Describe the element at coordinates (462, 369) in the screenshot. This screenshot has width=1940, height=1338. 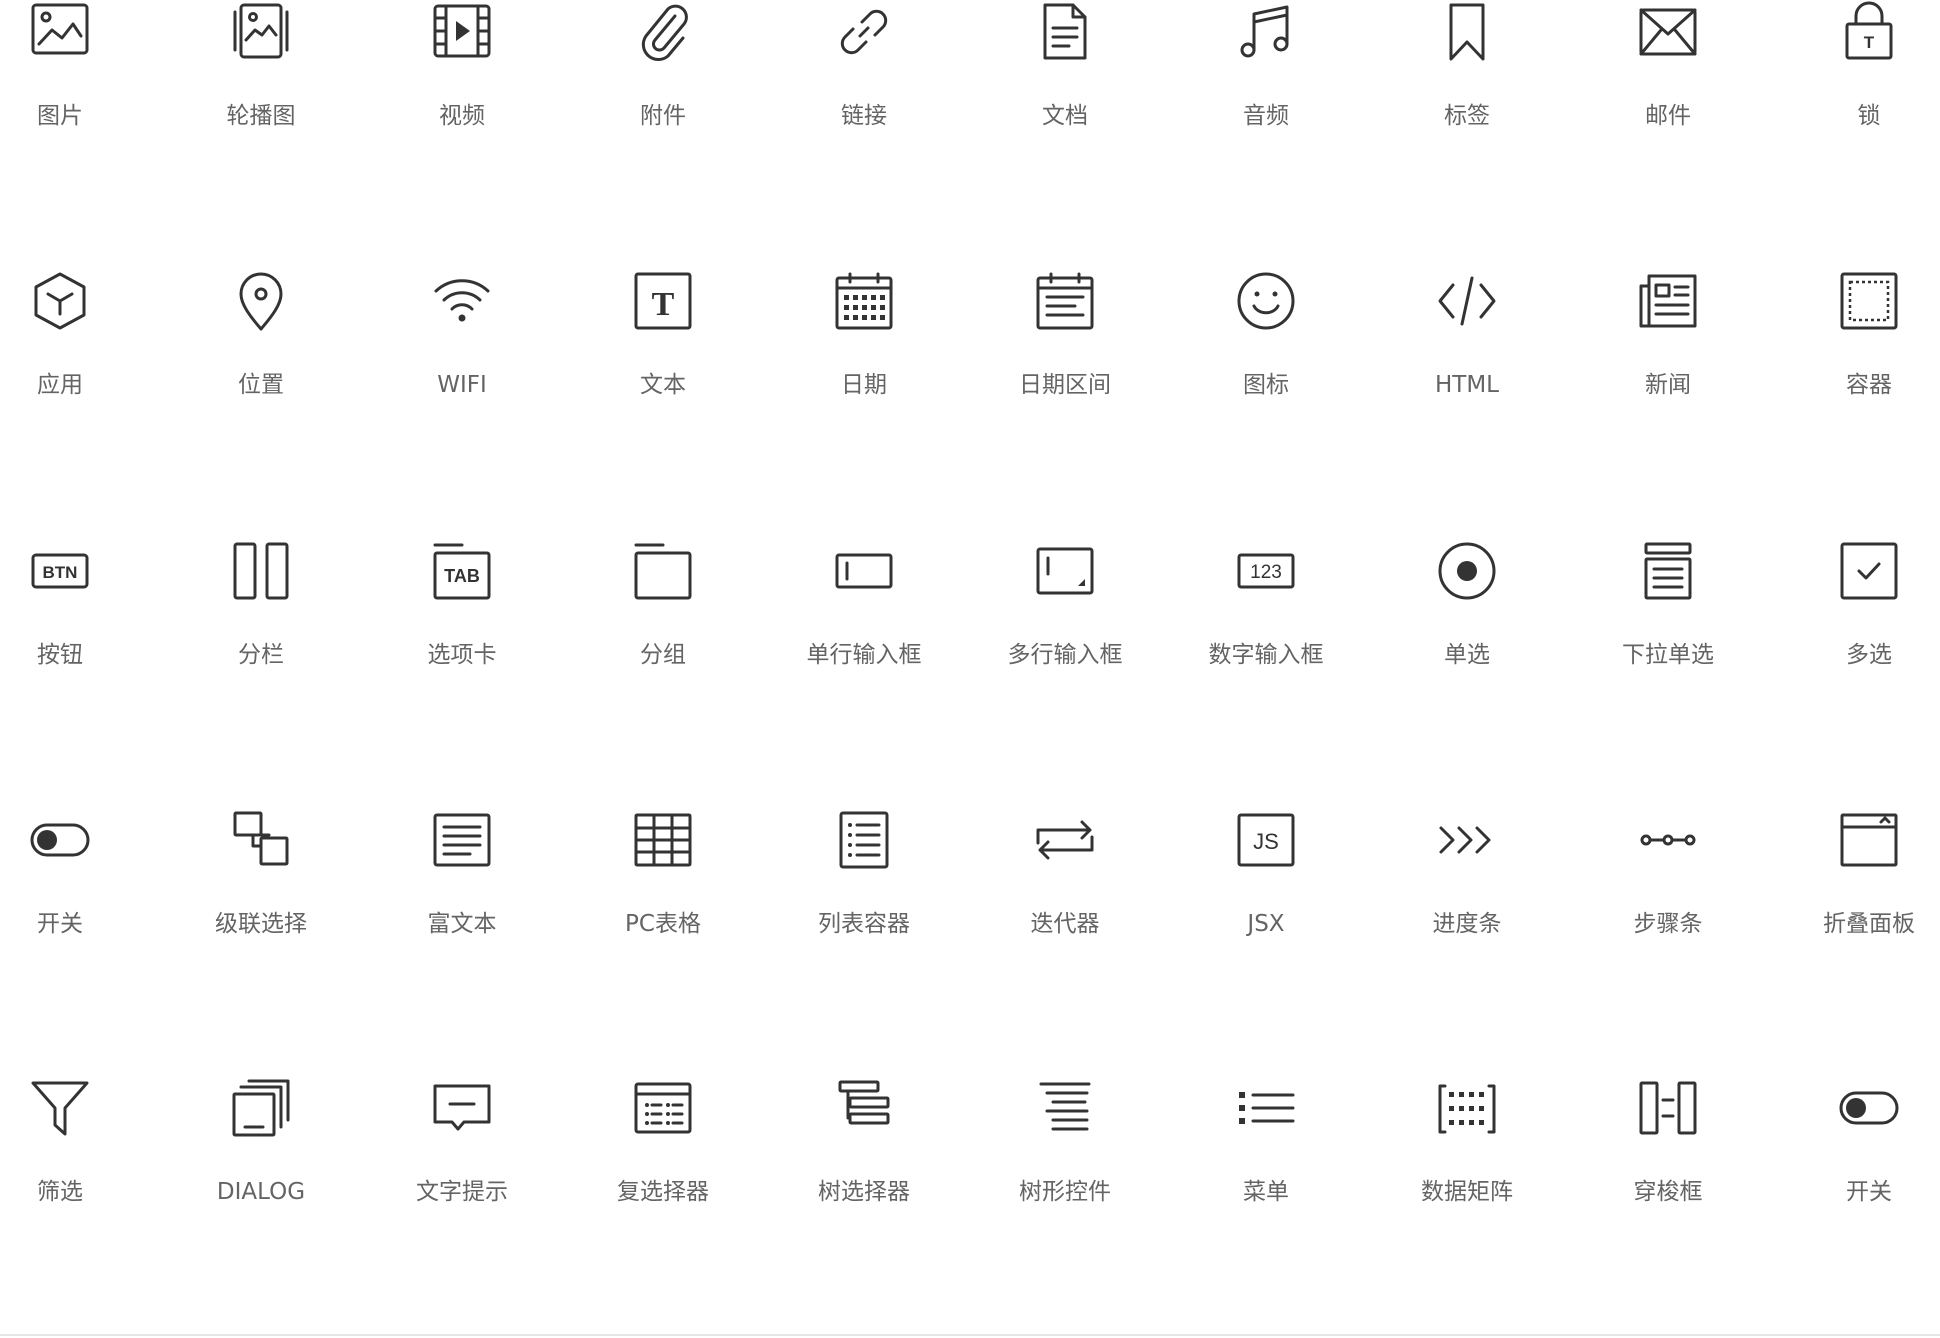
I see `palette-item-wifi: WIFI` at that location.